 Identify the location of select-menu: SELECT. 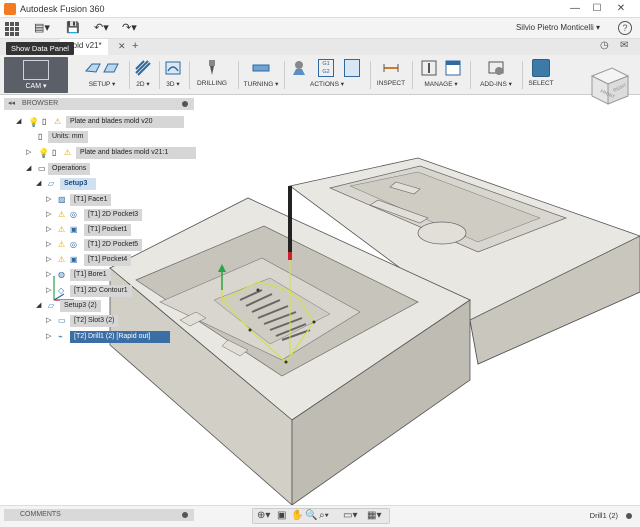
(541, 75).